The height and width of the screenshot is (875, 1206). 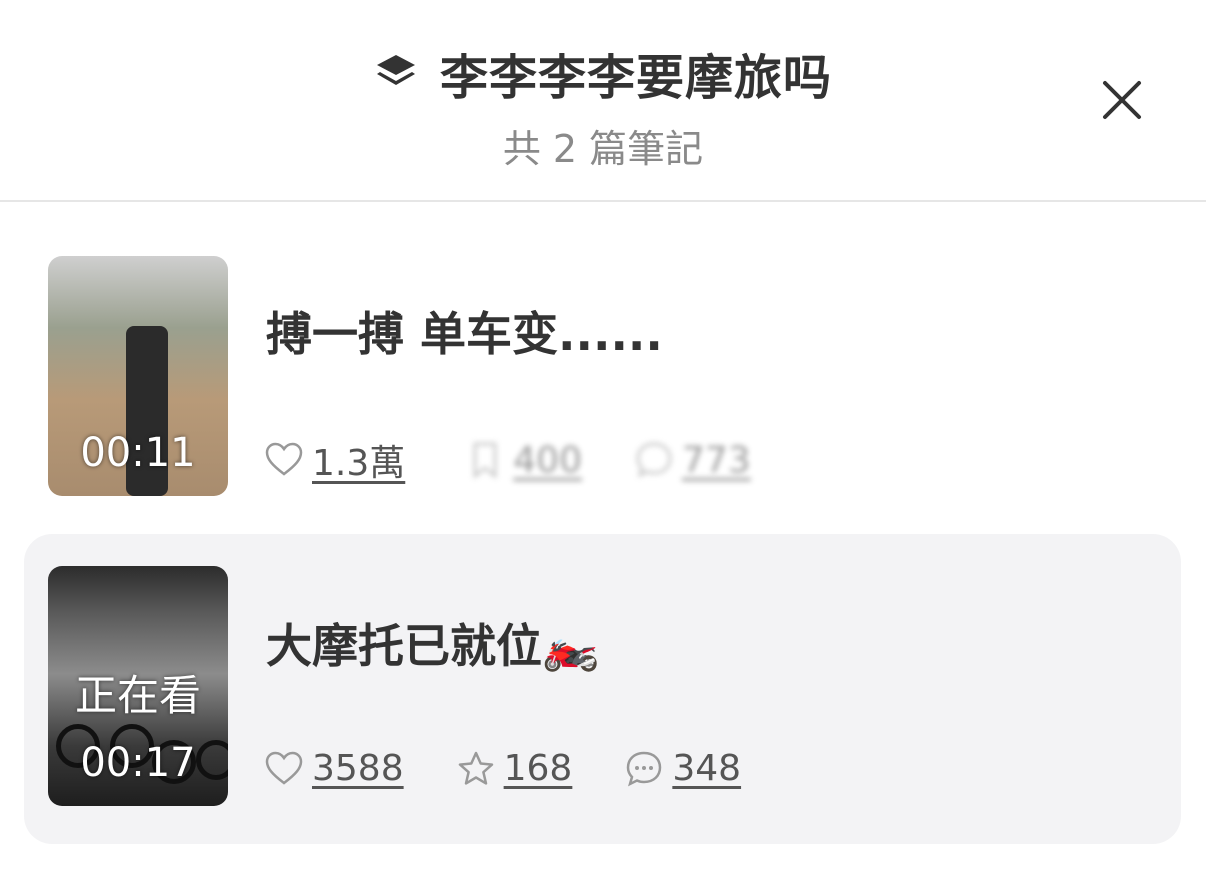 What do you see at coordinates (359, 463) in the screenshot?
I see `like-count: 1.3萬` at bounding box center [359, 463].